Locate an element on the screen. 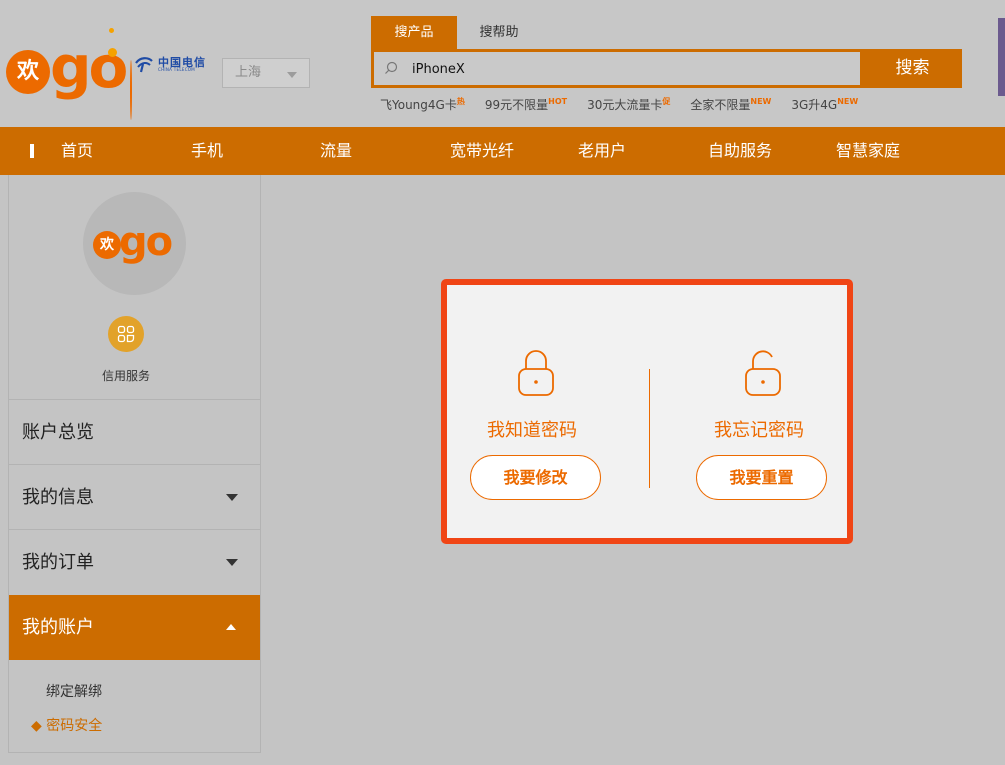 The image size is (1005, 765). hot-word-link: 3G升4GNEW is located at coordinates (824, 104).